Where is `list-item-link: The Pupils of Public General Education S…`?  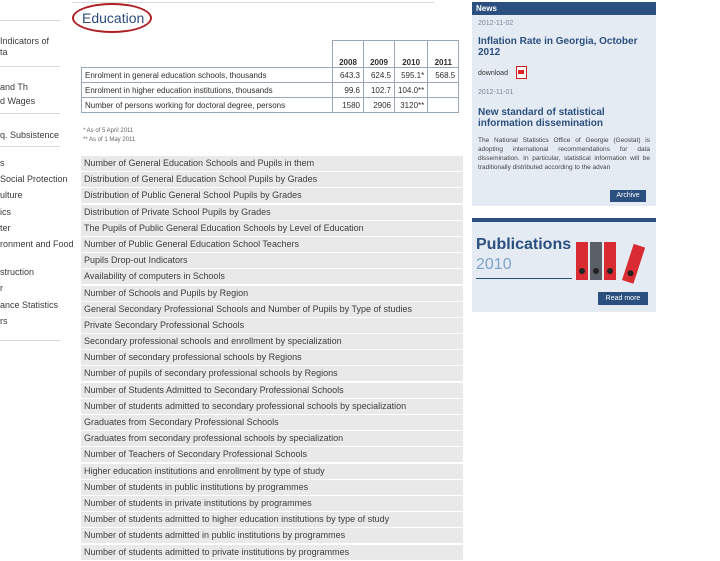 list-item-link: The Pupils of Public General Education S… is located at coordinates (272, 228).